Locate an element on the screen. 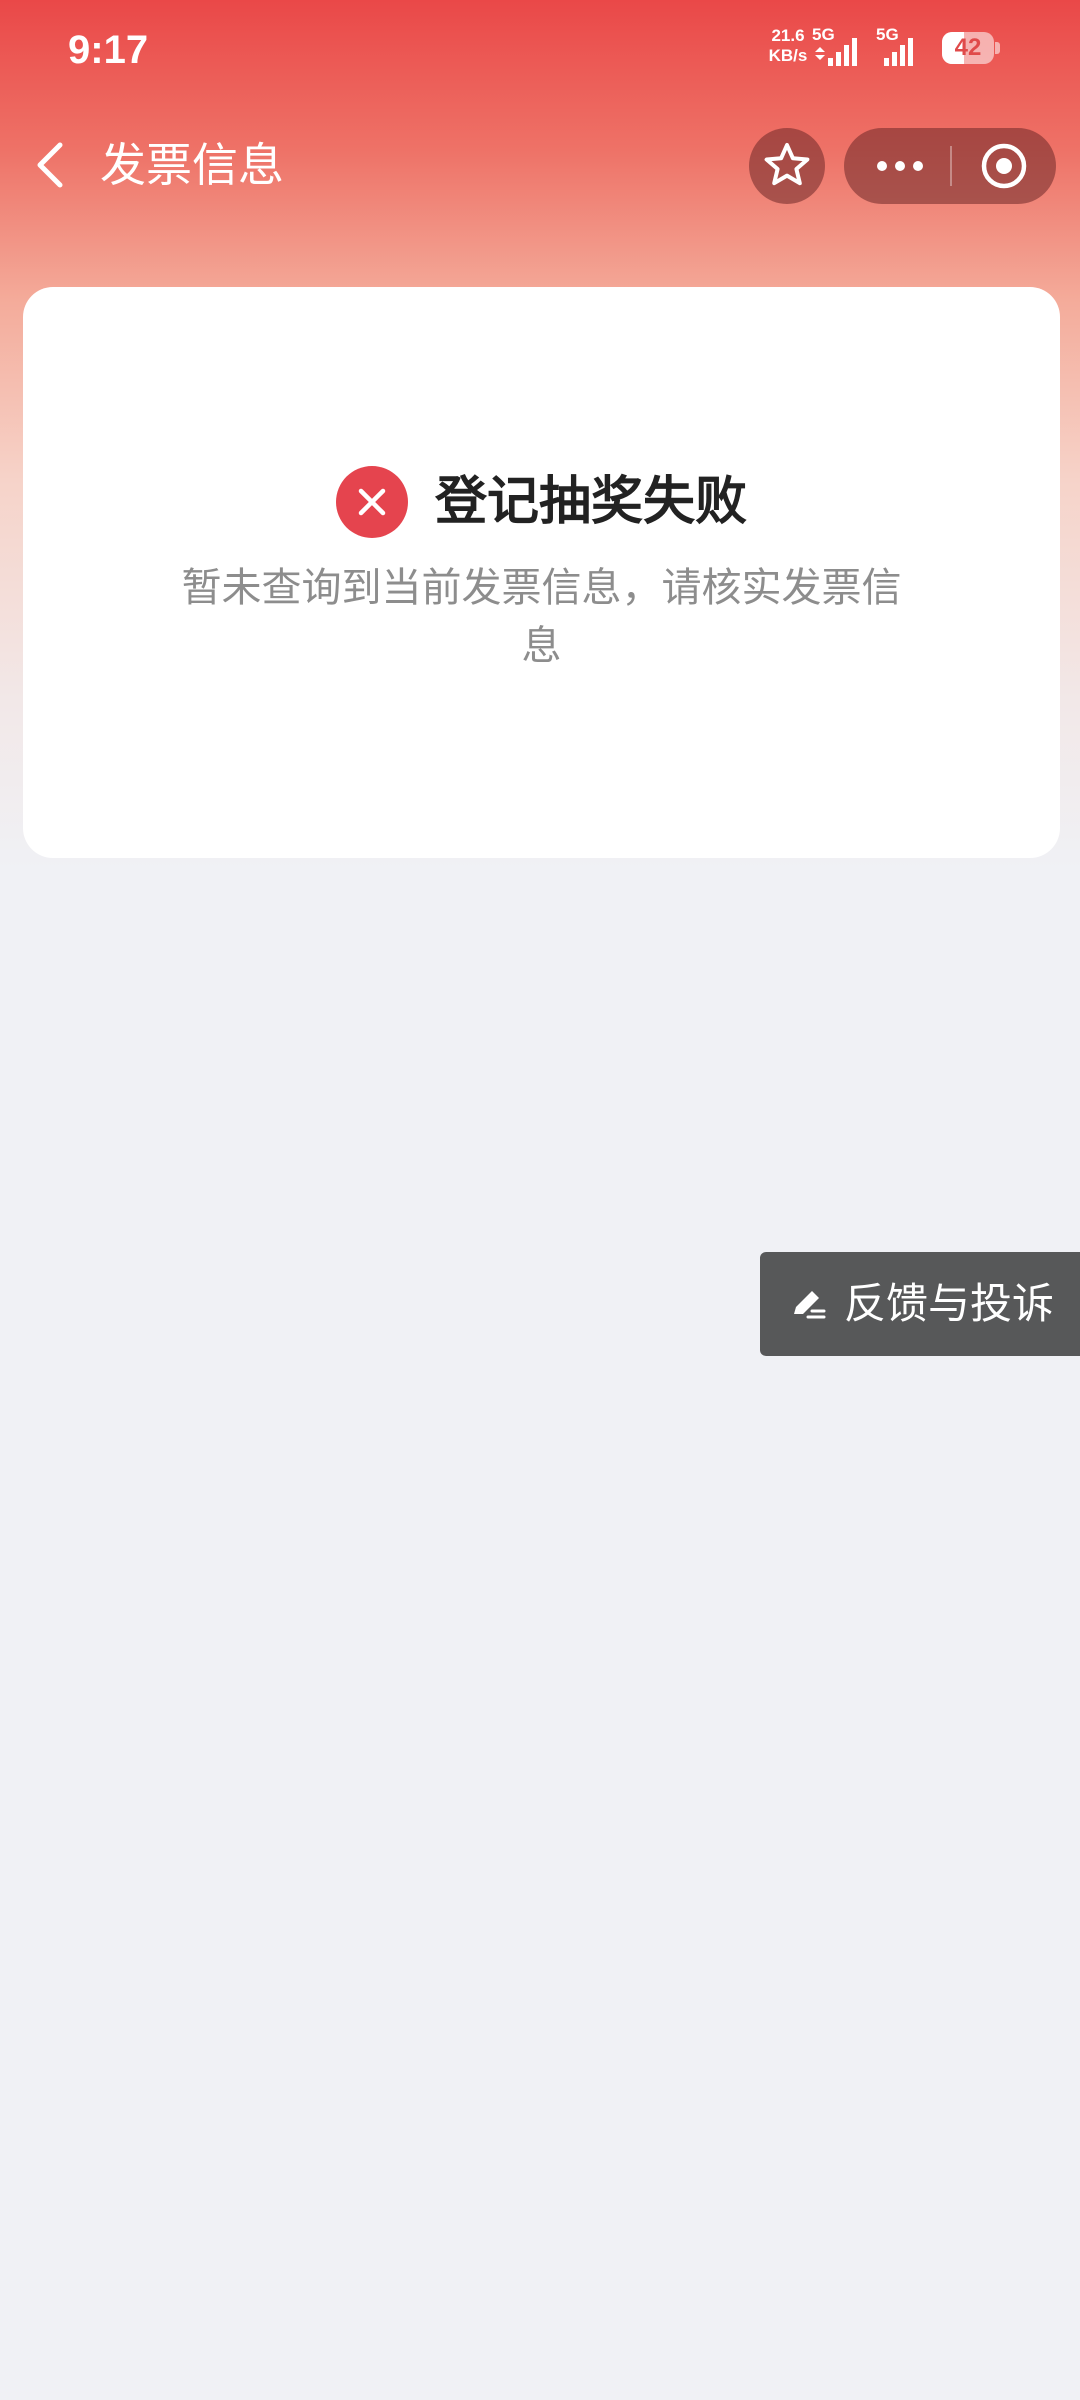 The width and height of the screenshot is (1080, 2400). page-title: 发票信息 is located at coordinates (192, 165).